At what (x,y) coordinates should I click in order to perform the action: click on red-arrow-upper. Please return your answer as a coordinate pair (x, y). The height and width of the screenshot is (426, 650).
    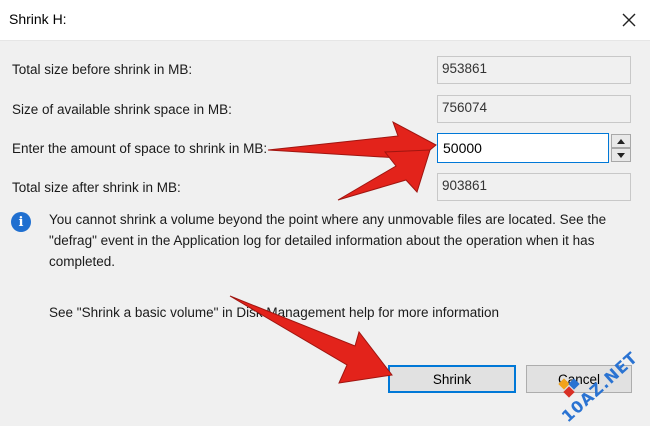
    Looking at the image, I should click on (352, 147).